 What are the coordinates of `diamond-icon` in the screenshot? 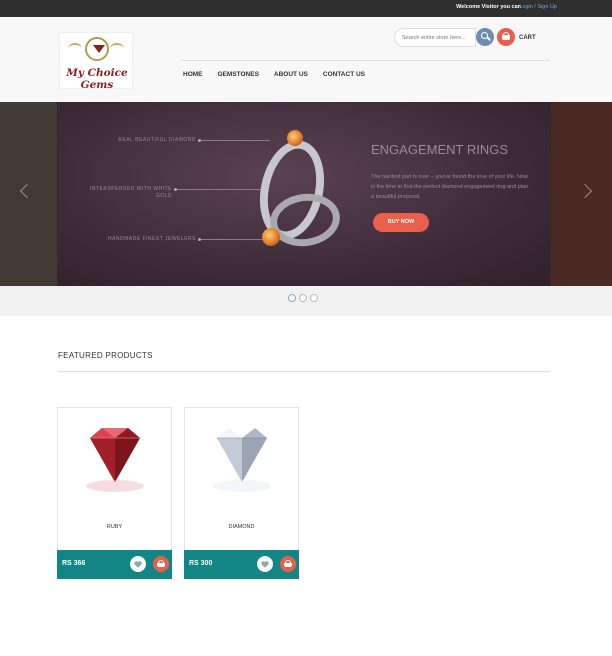 It's located at (99, 49).